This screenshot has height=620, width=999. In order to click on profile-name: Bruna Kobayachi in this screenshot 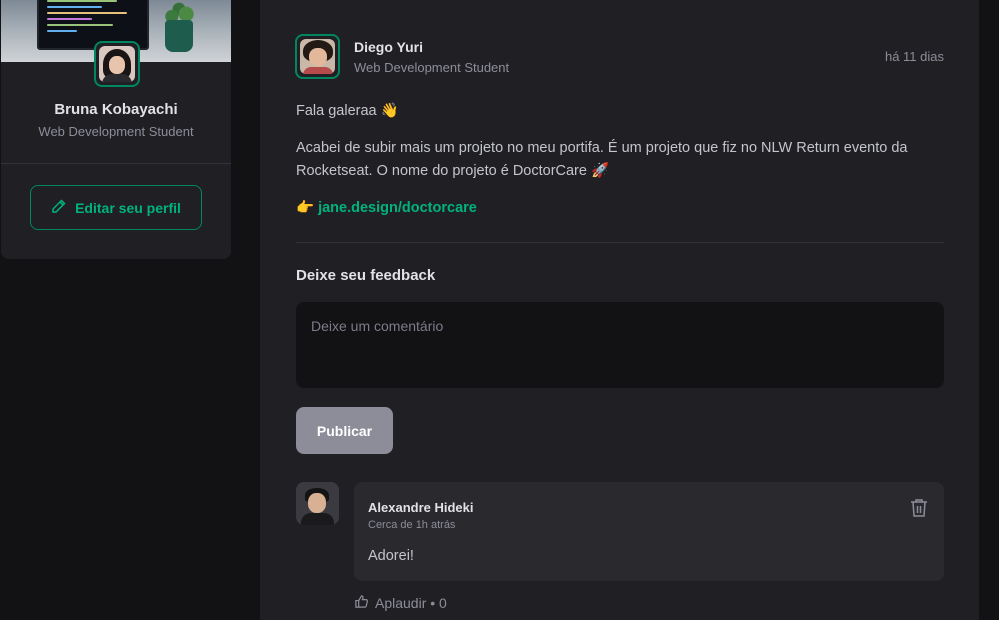, I will do `click(116, 109)`.